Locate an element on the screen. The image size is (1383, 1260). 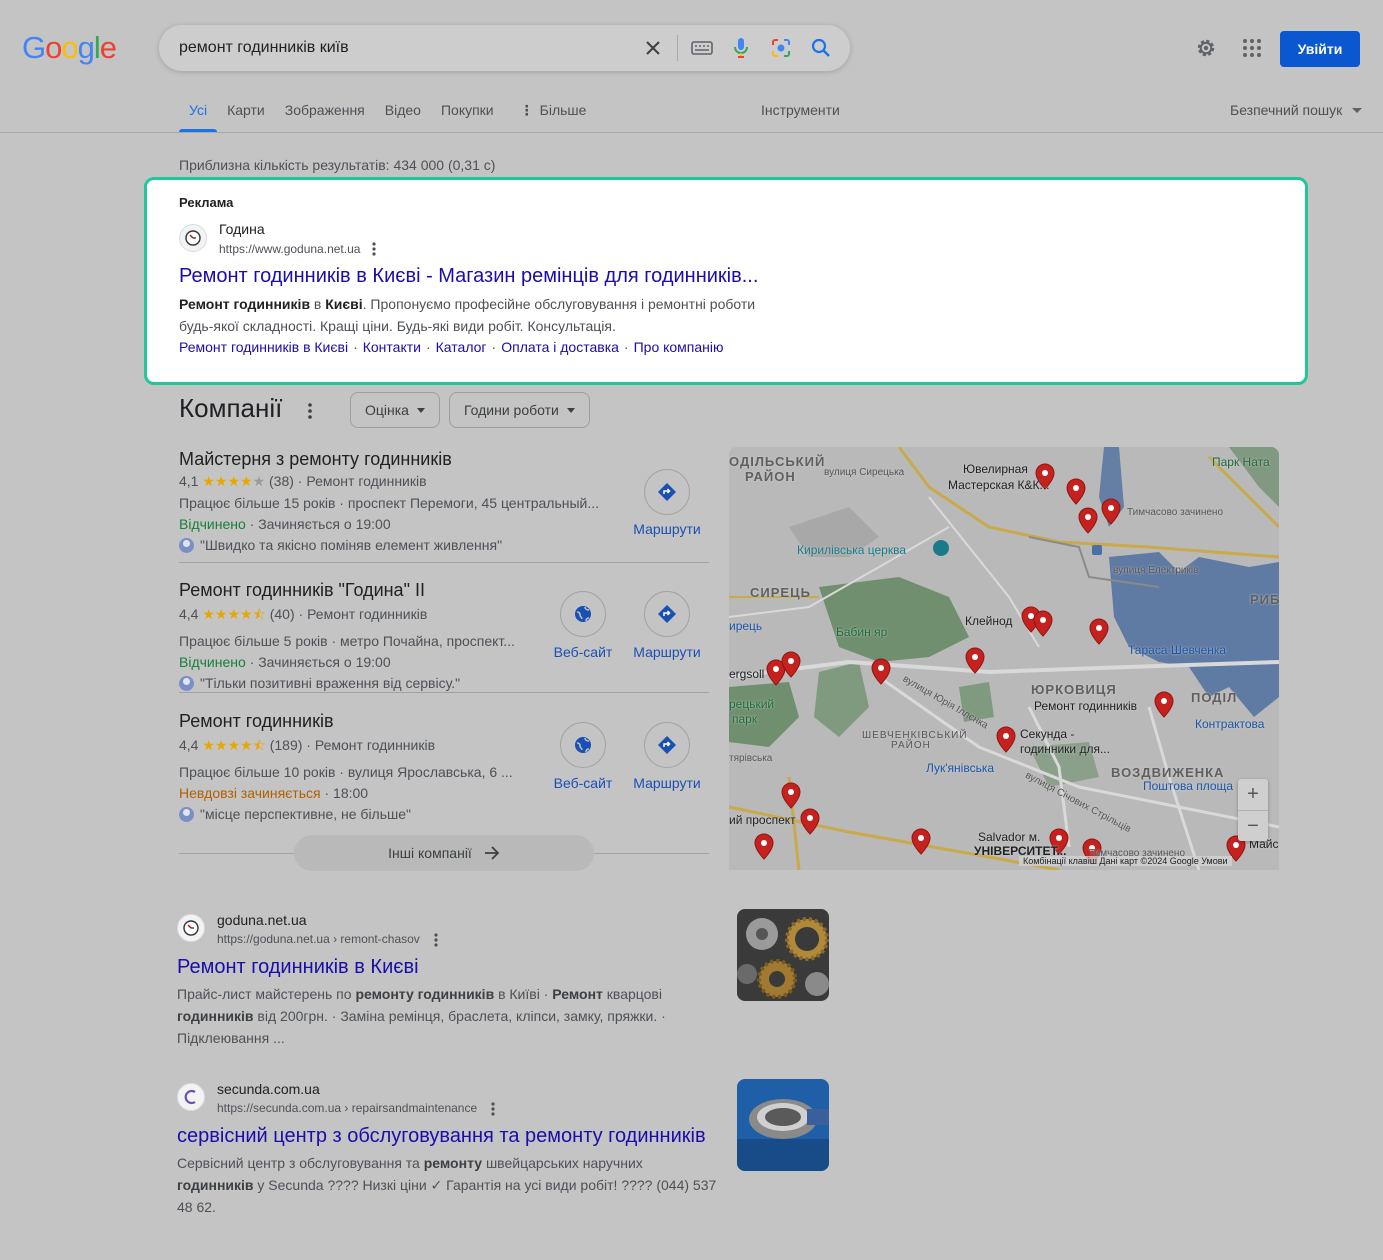
google-logo: Google is located at coordinates (69, 48).